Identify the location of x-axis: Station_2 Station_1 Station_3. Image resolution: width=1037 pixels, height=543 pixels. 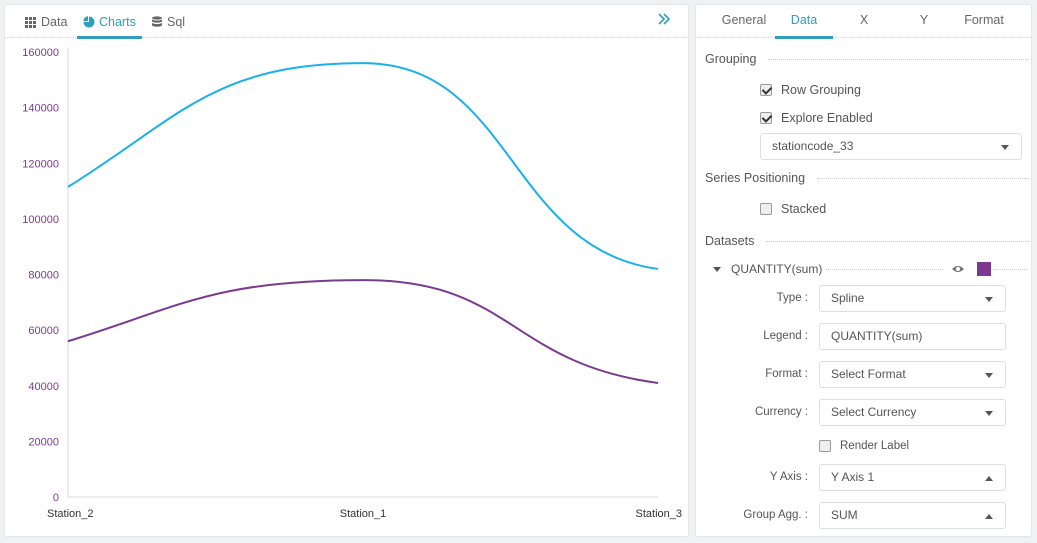
(364, 508).